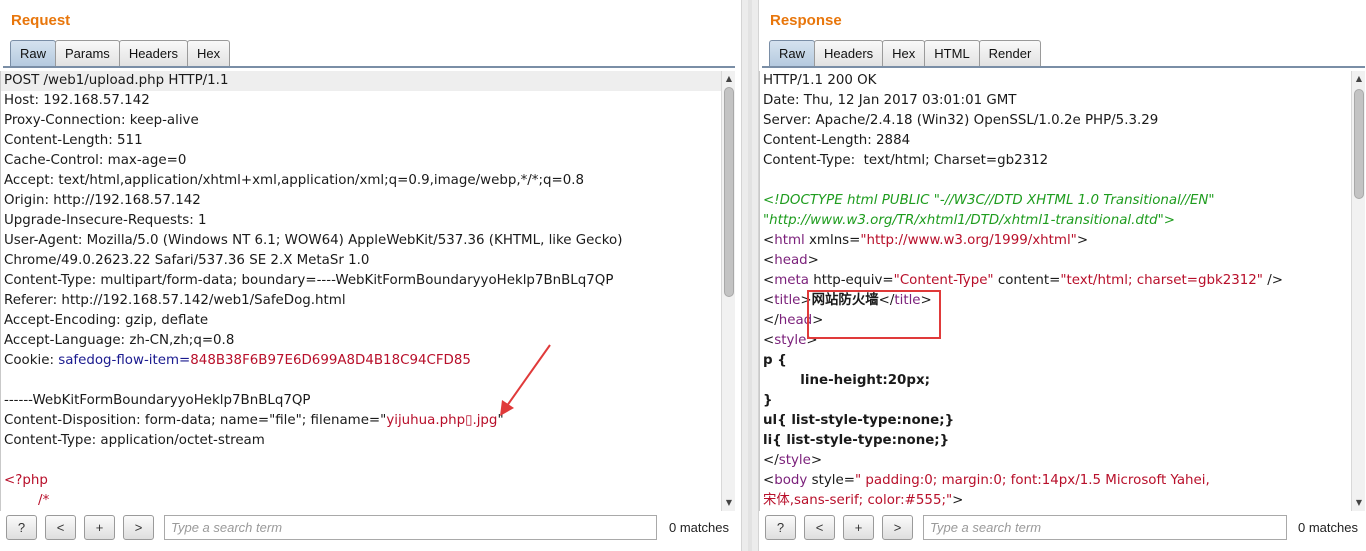 The width and height of the screenshot is (1366, 551). Describe the element at coordinates (361, 401) in the screenshot. I see `code-line: ------WebKitFormBoundaryyoHeklp7BnBLq7QP` at that location.